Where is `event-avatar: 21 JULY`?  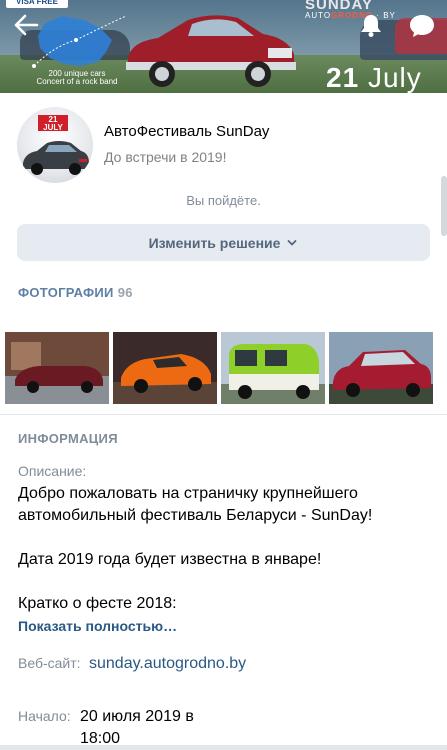 event-avatar: 21 JULY is located at coordinates (55, 145).